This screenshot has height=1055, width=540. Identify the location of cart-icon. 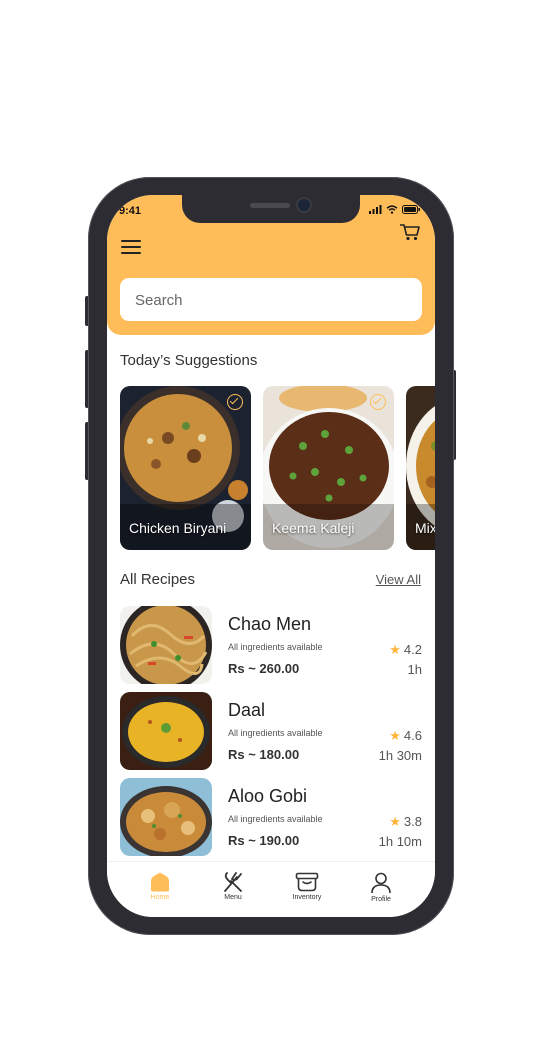
(410, 232).